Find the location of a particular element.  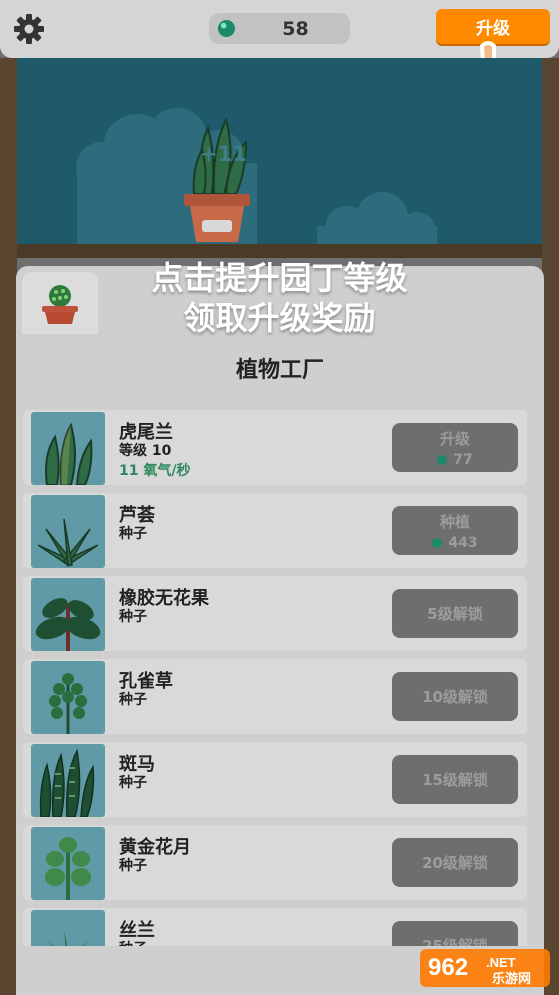

locked-button: 15级解锁 is located at coordinates (455, 779).